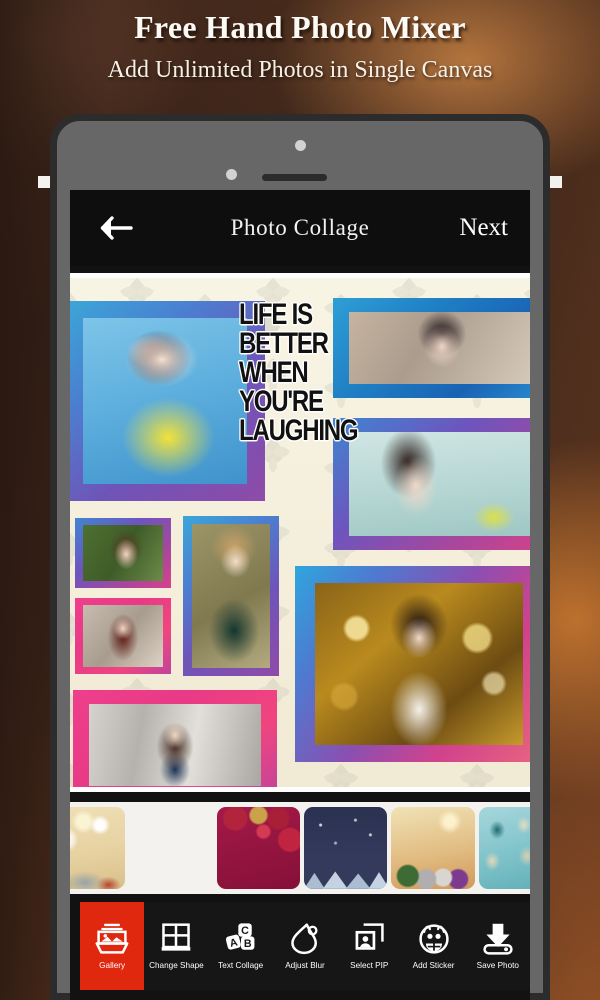 Image resolution: width=600 pixels, height=1000 pixels. I want to click on toolbar-item-change-shape: Change Shape, so click(176, 946).